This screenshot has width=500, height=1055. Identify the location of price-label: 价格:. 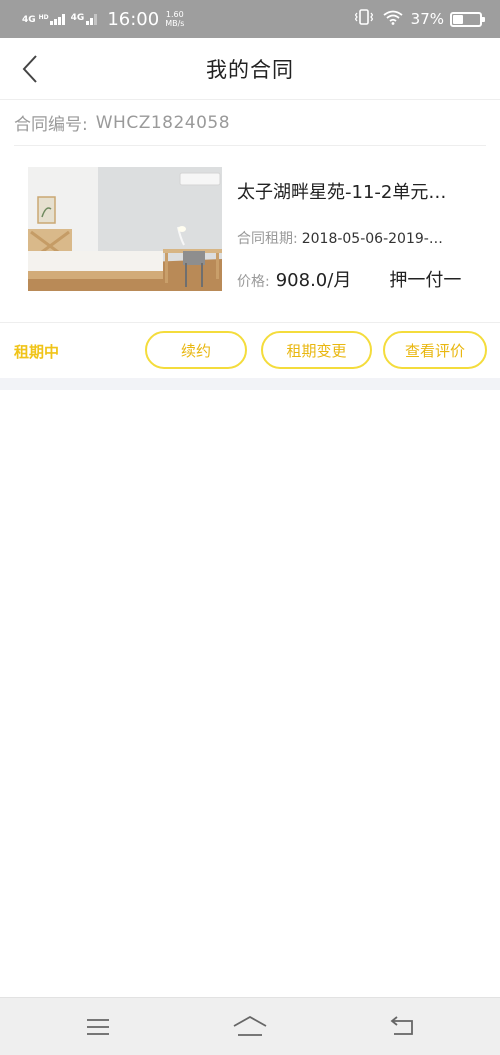
(253, 282).